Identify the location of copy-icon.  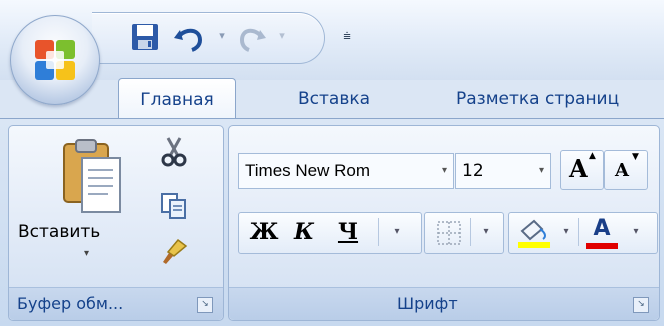
(174, 206).